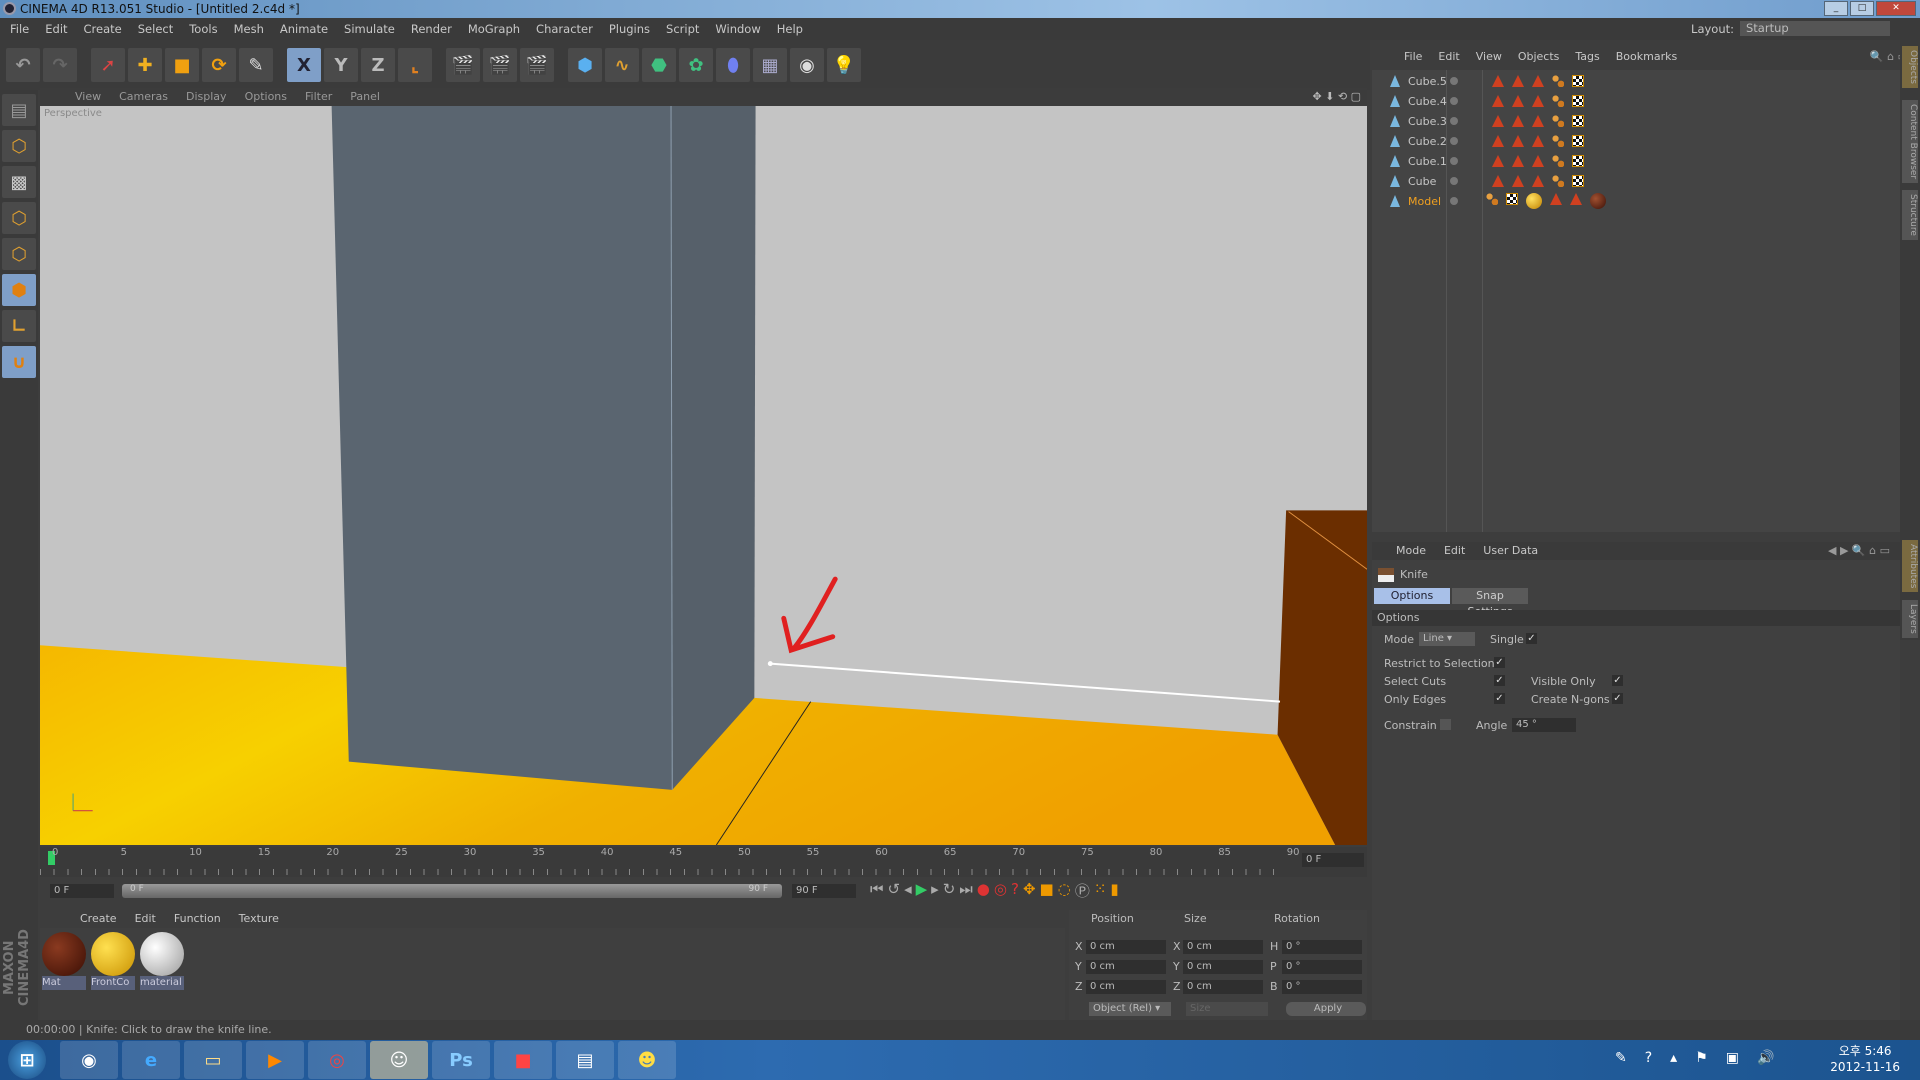  What do you see at coordinates (1636, 181) in the screenshot?
I see `object-row: Cube` at bounding box center [1636, 181].